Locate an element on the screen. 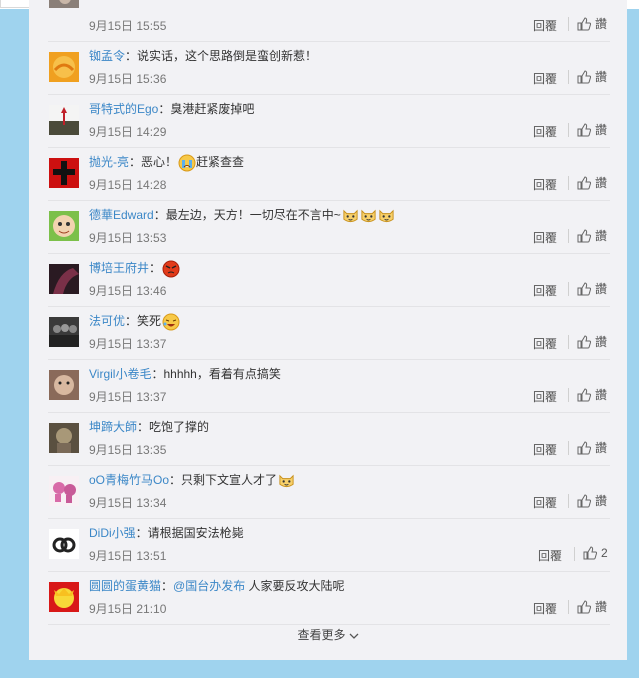 This screenshot has width=639, height=678. comment-username: 法可优 is located at coordinates (107, 321).